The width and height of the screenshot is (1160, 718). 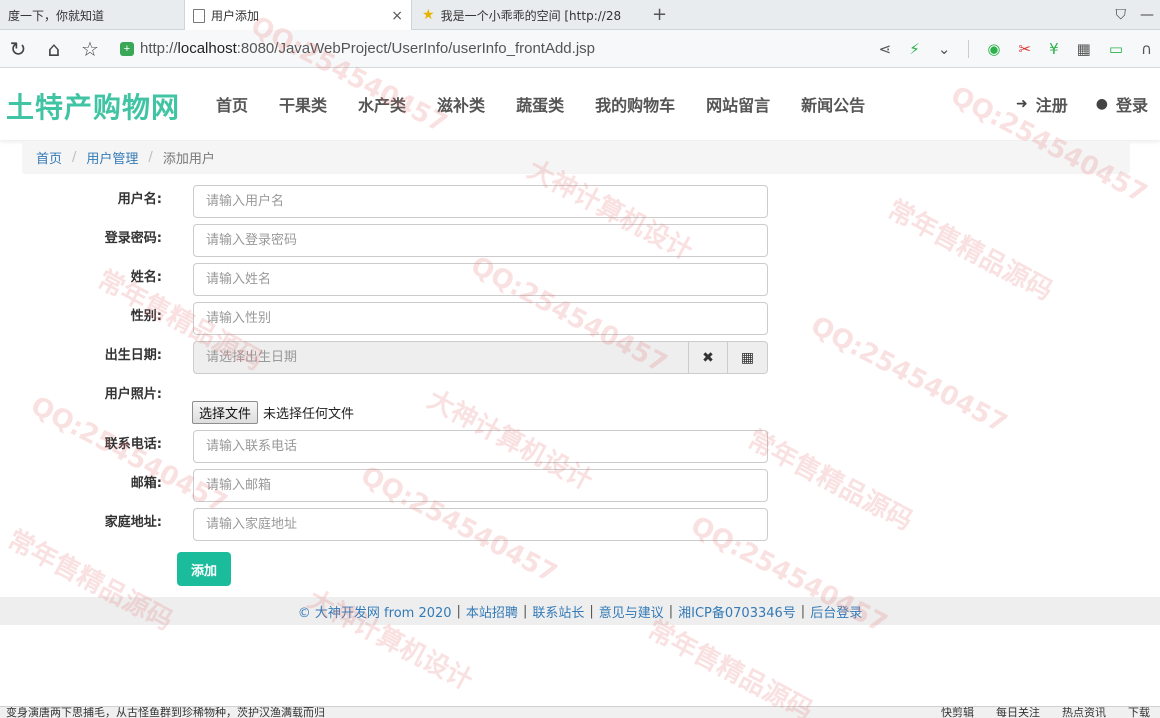 I want to click on nav-dried-fruit: 干果类, so click(x=303, y=104).